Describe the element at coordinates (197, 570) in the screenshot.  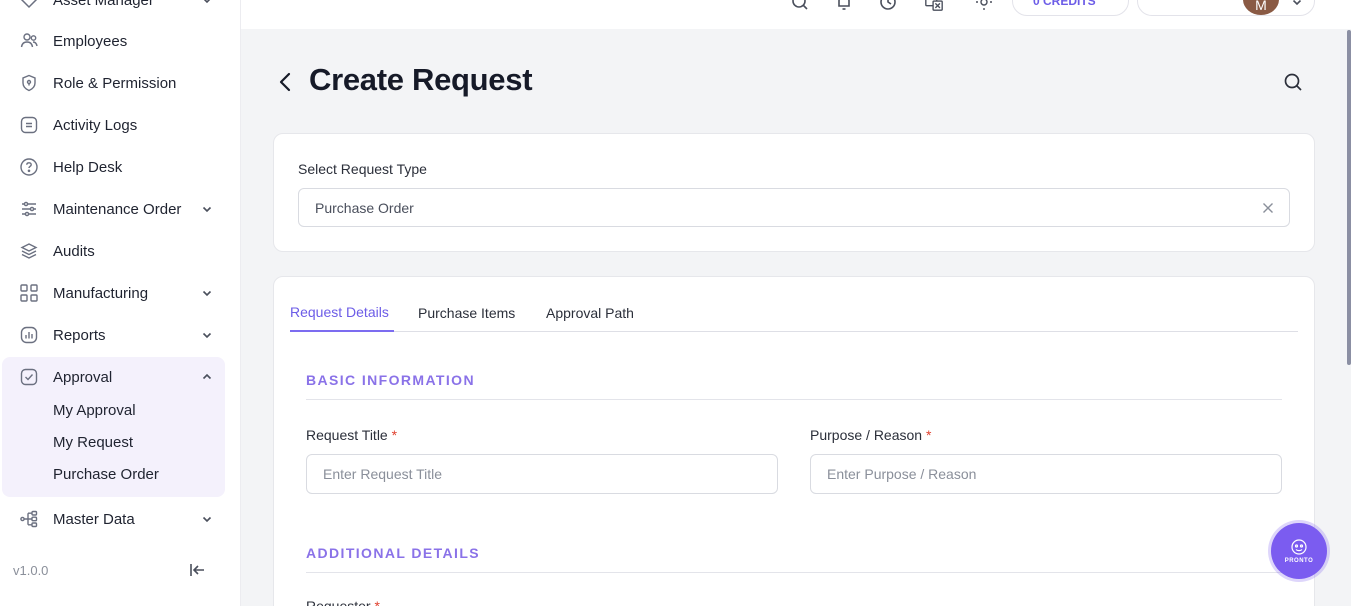
I see `collapse-sidebar-icon` at that location.